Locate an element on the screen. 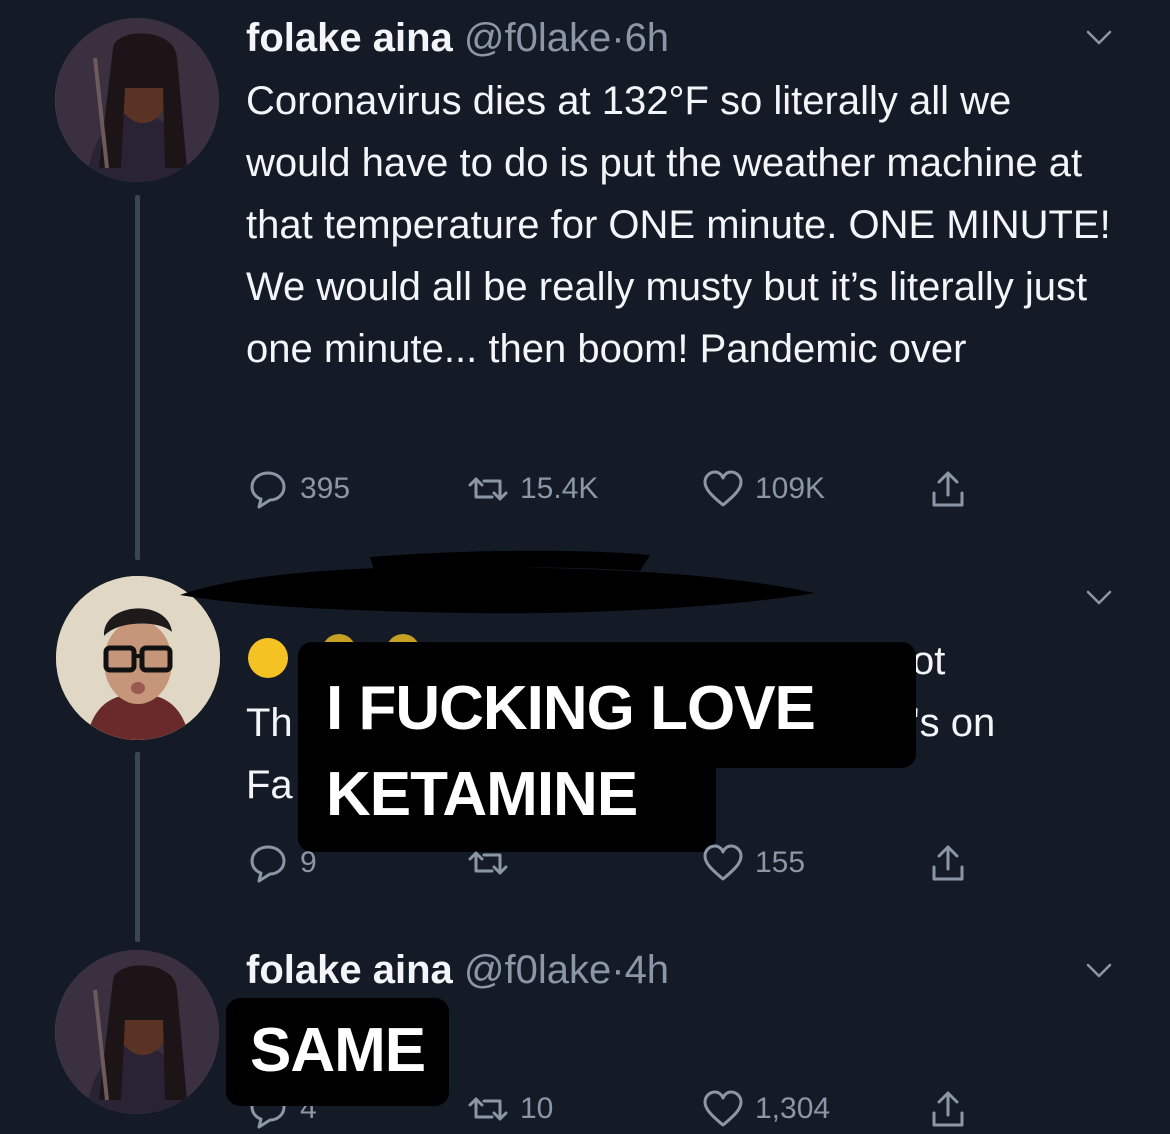 The image size is (1170, 1134). like-button: 1,304 is located at coordinates (765, 1109).